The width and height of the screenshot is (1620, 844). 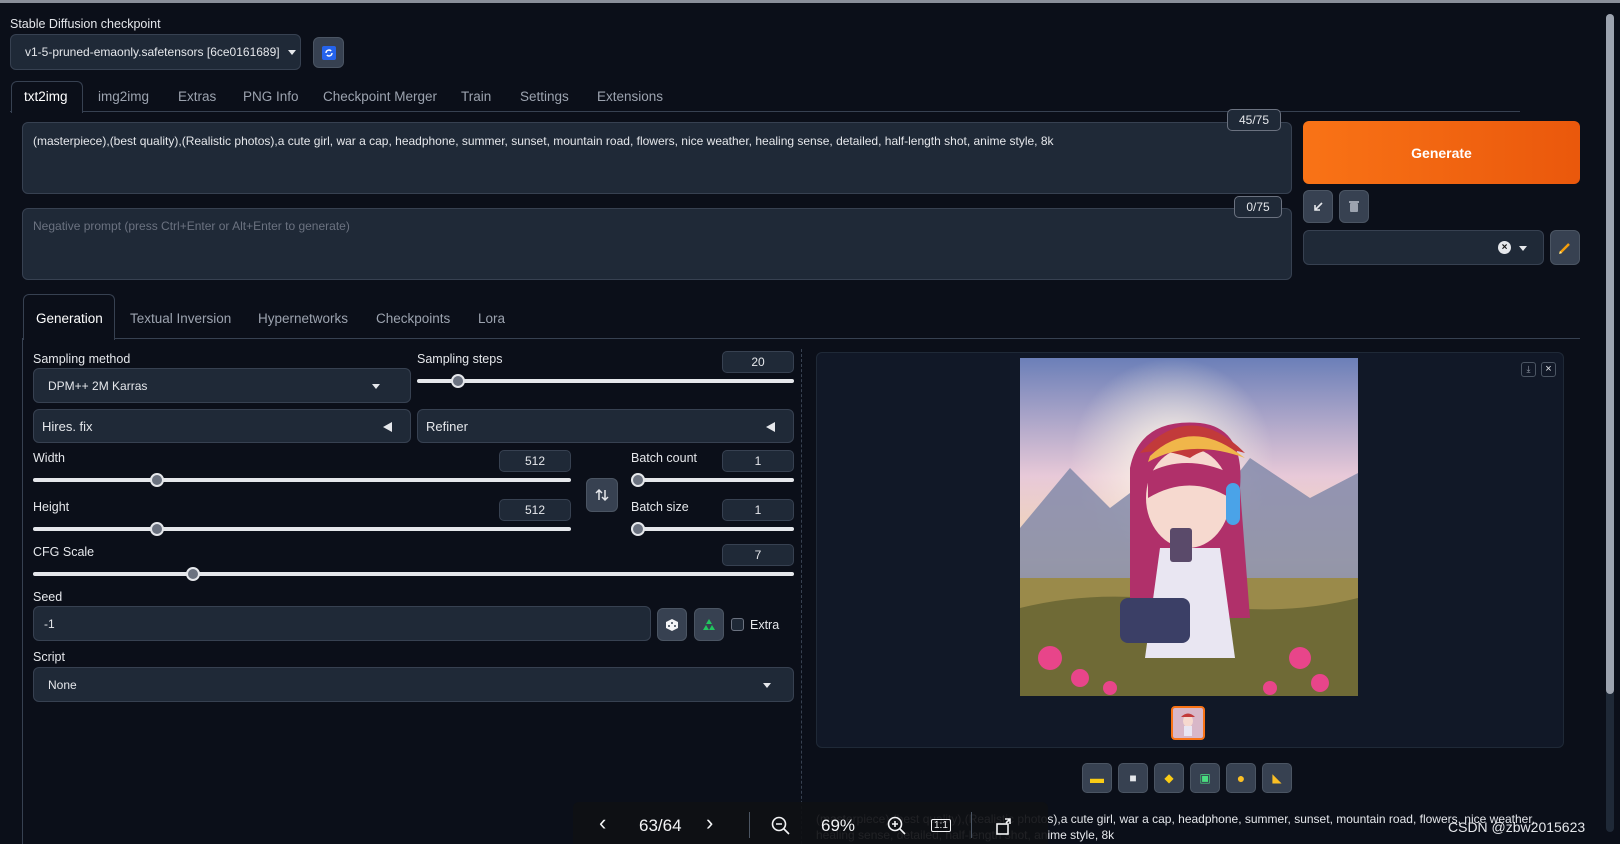 I want to click on dice-icon, so click(x=672, y=624).